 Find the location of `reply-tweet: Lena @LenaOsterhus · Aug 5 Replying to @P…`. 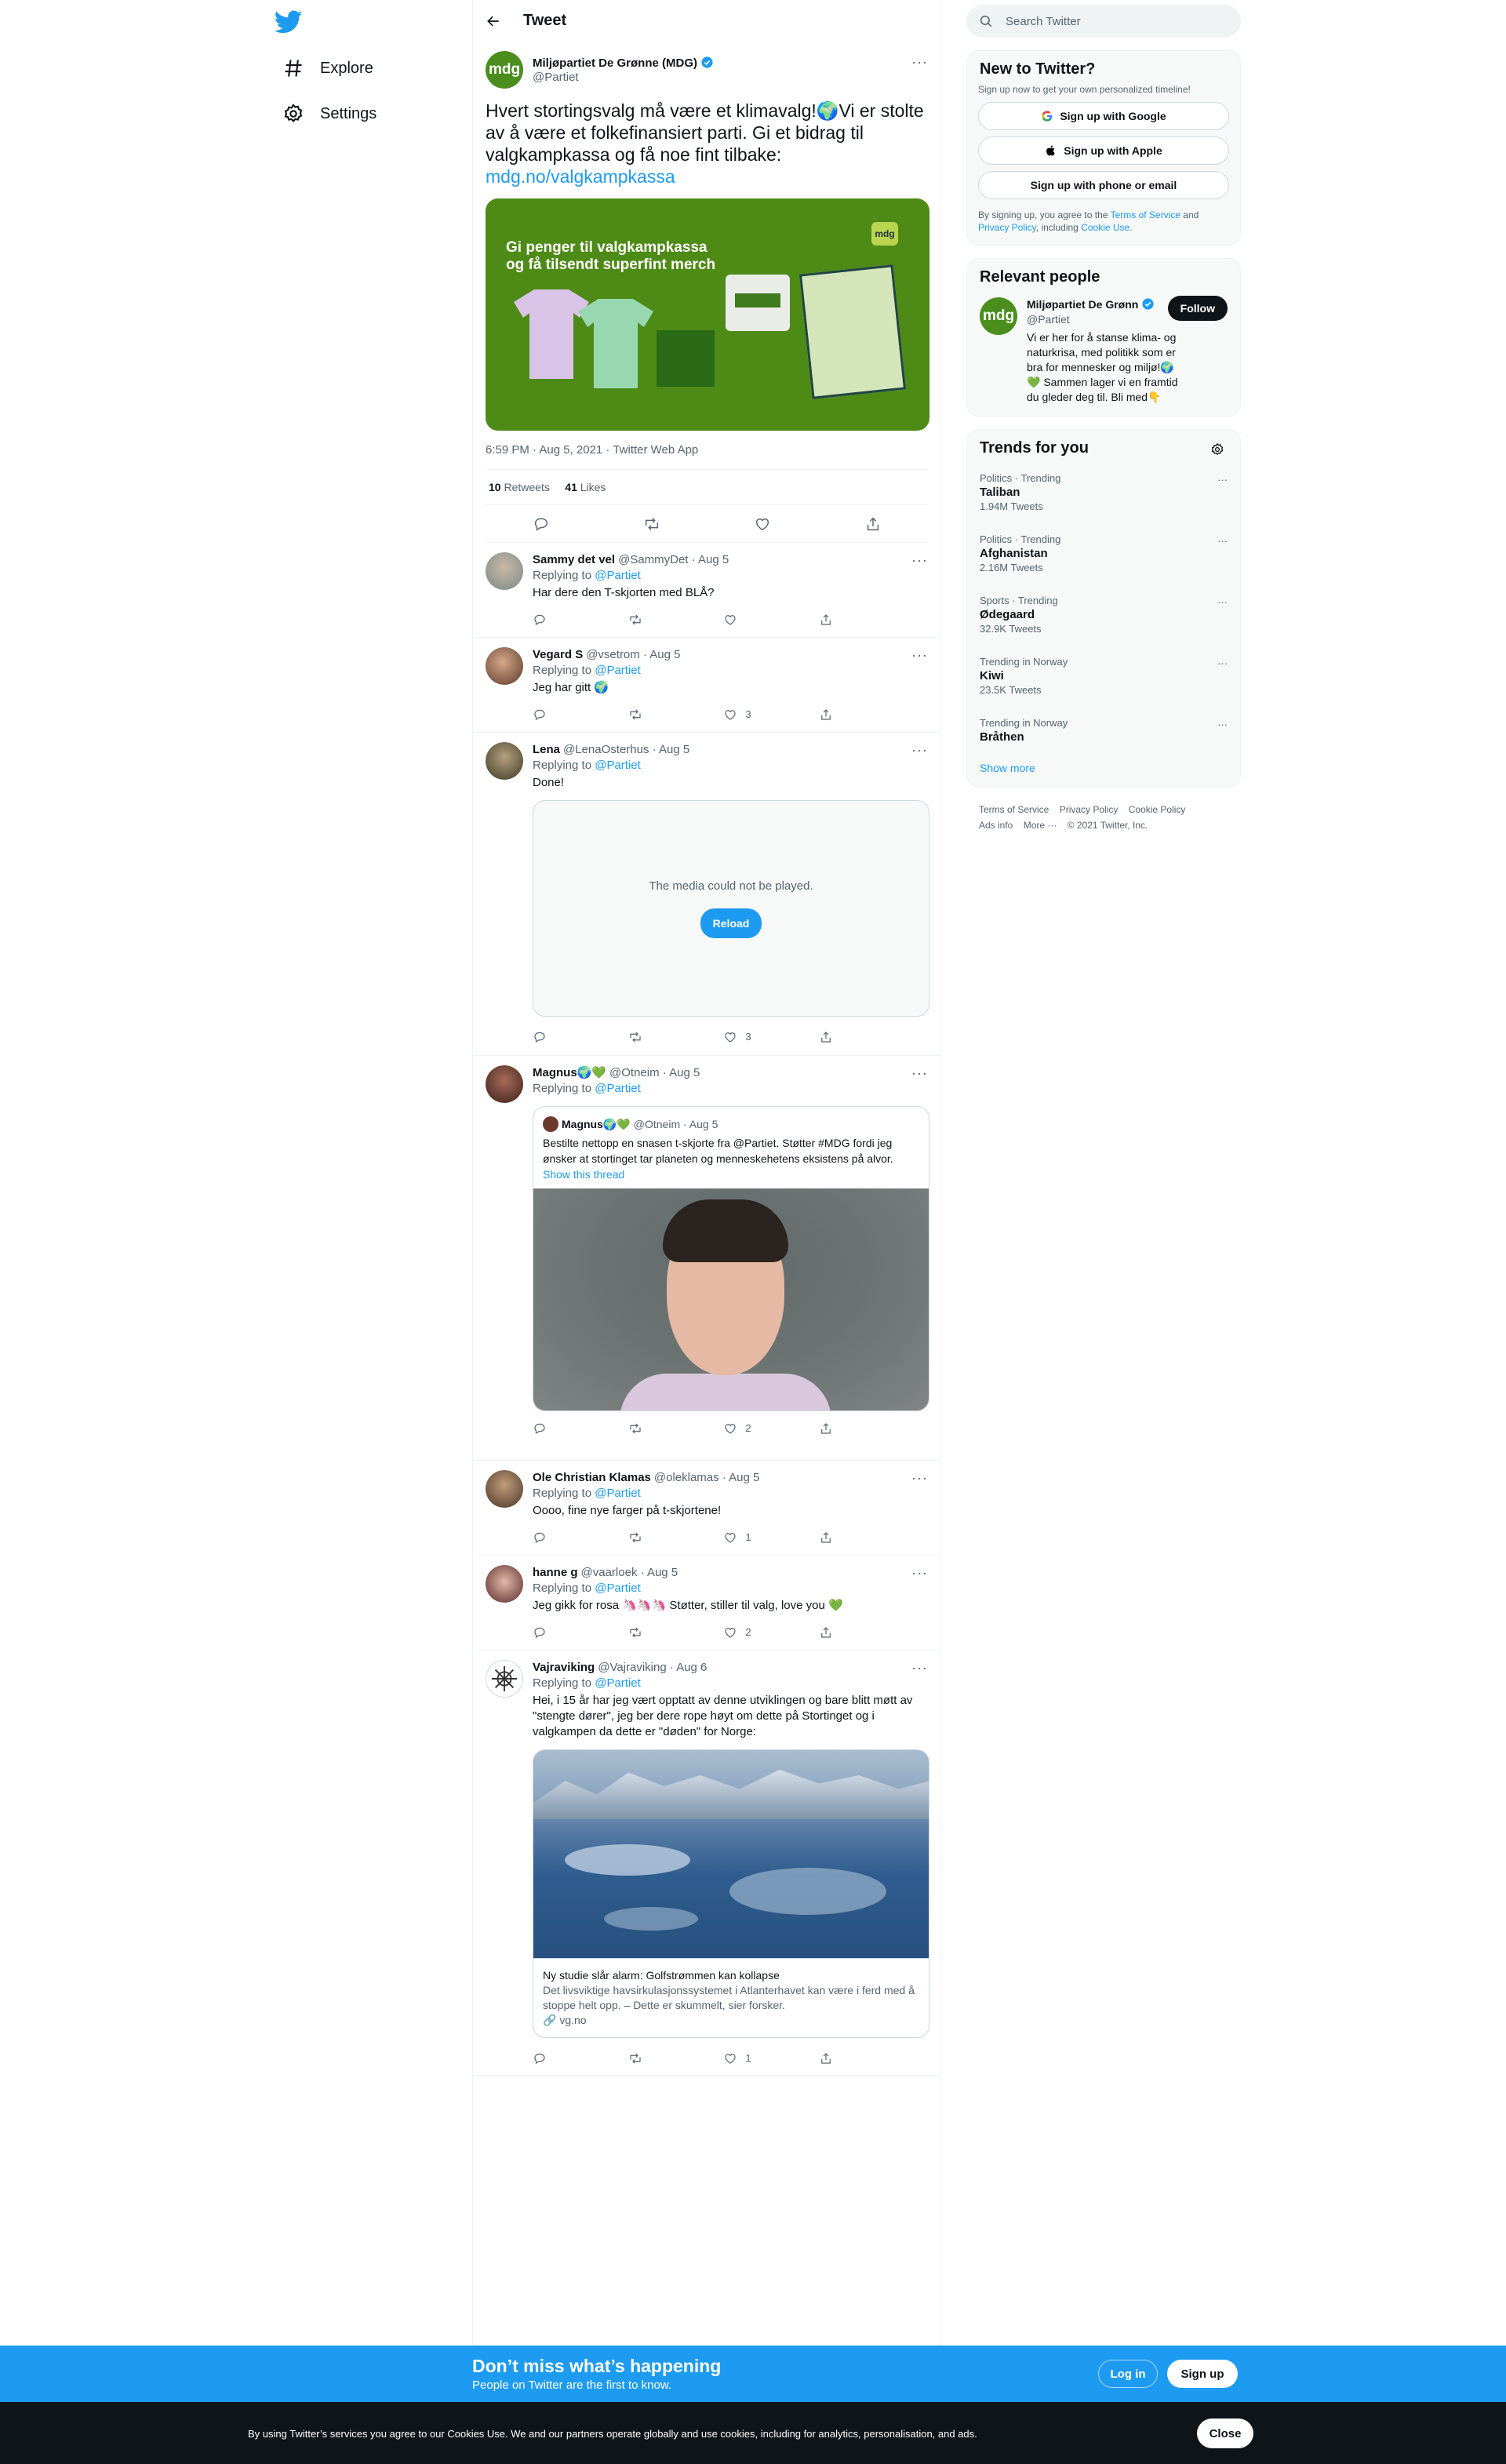

reply-tweet: Lena @LenaOsterhus · Aug 5 Replying to @P… is located at coordinates (706, 894).